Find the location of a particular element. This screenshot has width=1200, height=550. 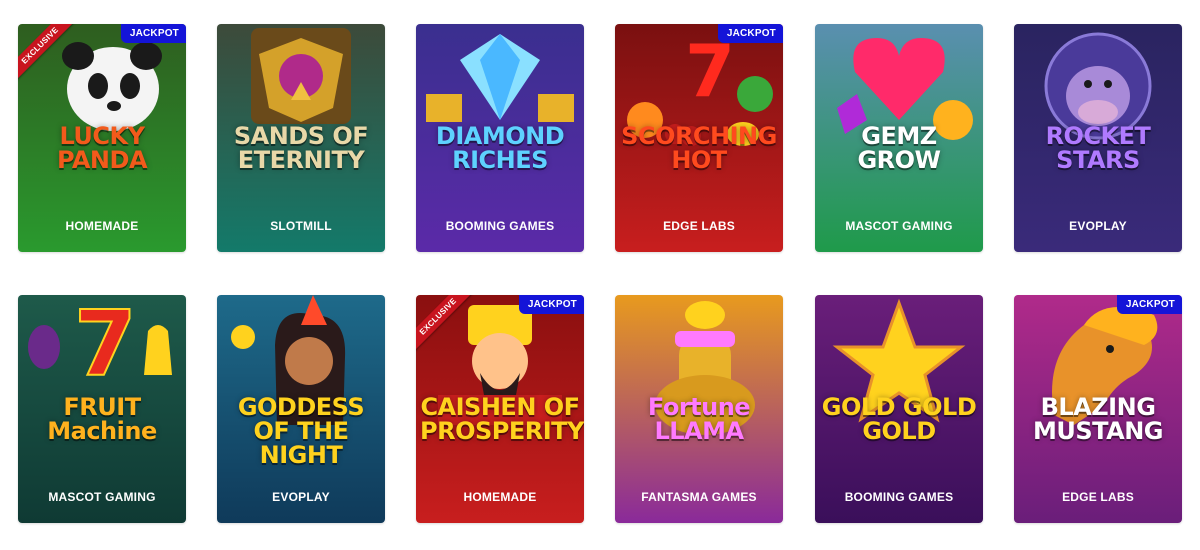

game-card: ROCKET STARS EVOPLAY is located at coordinates (1098, 138).